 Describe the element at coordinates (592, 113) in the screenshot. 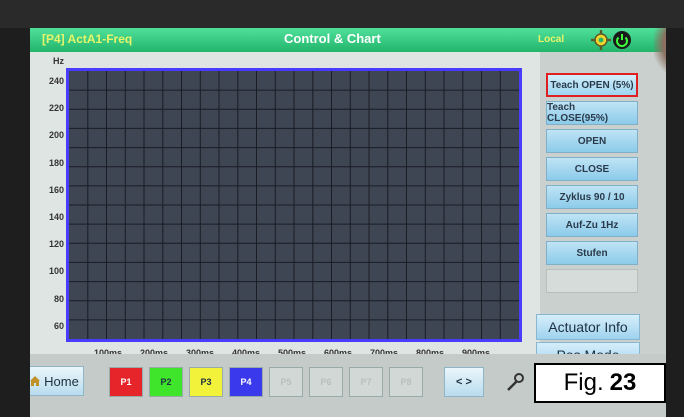

I see `teach-close-button: Teach CLOSE(95%)` at that location.